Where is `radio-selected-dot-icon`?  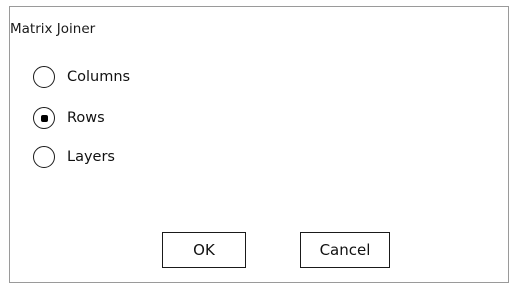
radio-selected-dot-icon is located at coordinates (44, 118).